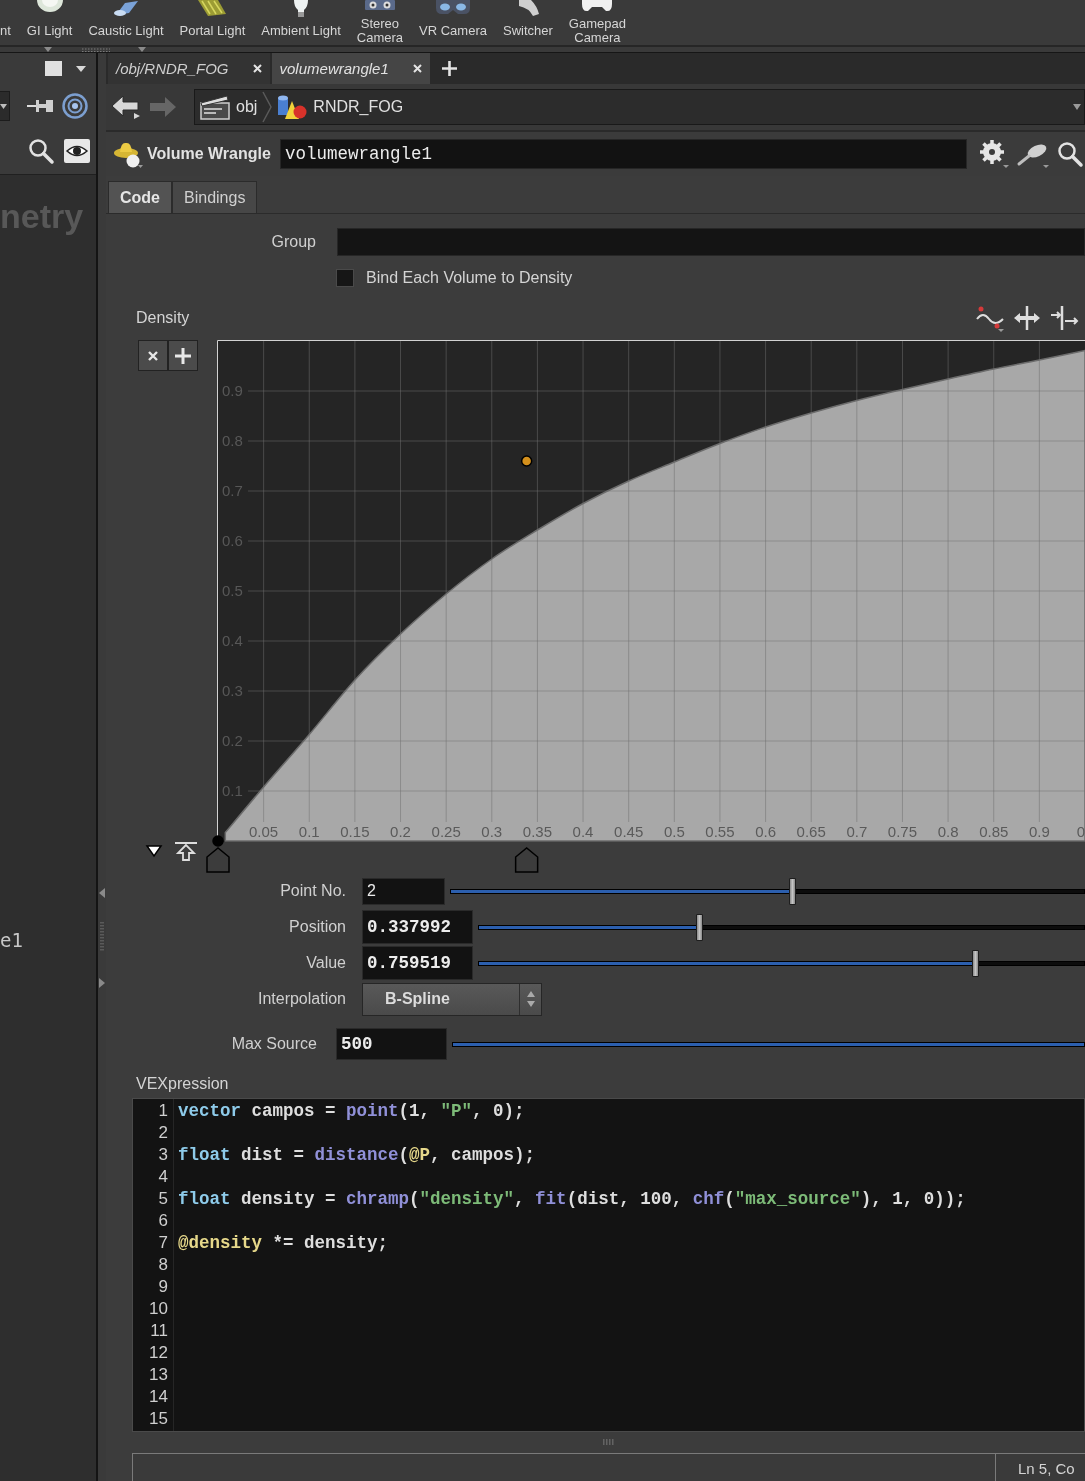 Image resolution: width=1085 pixels, height=1481 pixels. I want to click on shelf-tool: VR Camera, so click(453, 22).